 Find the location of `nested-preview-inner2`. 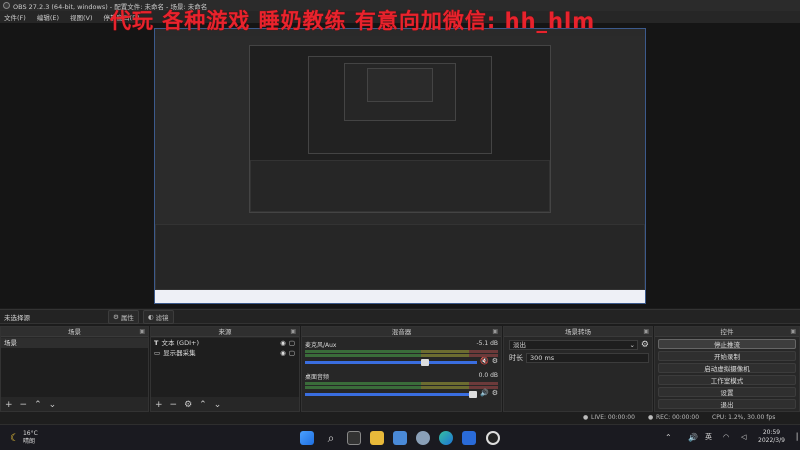

nested-preview-inner2 is located at coordinates (400, 92).